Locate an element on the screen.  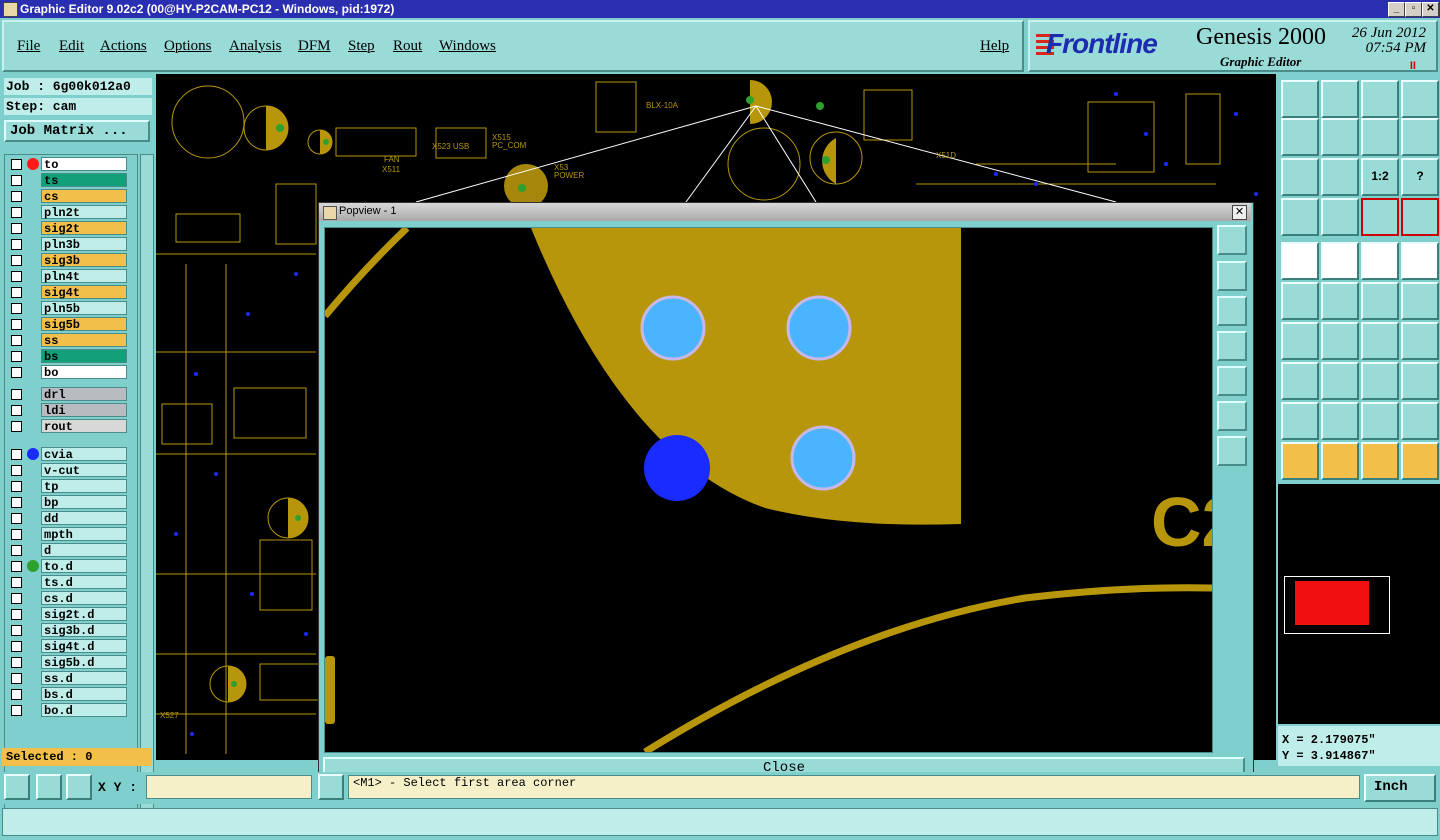
arc-icon is located at coordinates (1380, 341).